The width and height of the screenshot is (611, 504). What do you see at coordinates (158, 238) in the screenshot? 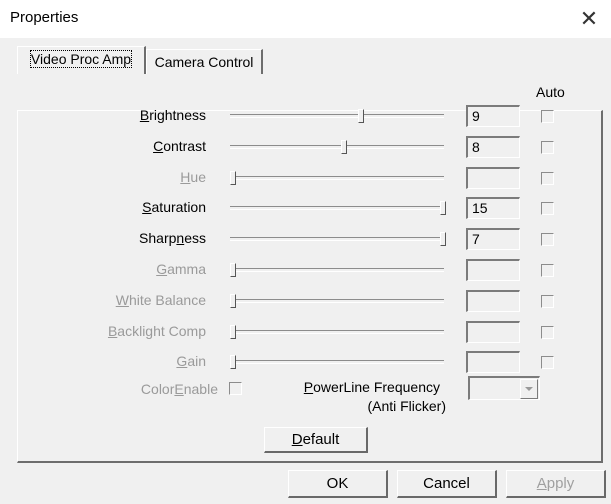
I see `property-label-part: Sharp` at bounding box center [158, 238].